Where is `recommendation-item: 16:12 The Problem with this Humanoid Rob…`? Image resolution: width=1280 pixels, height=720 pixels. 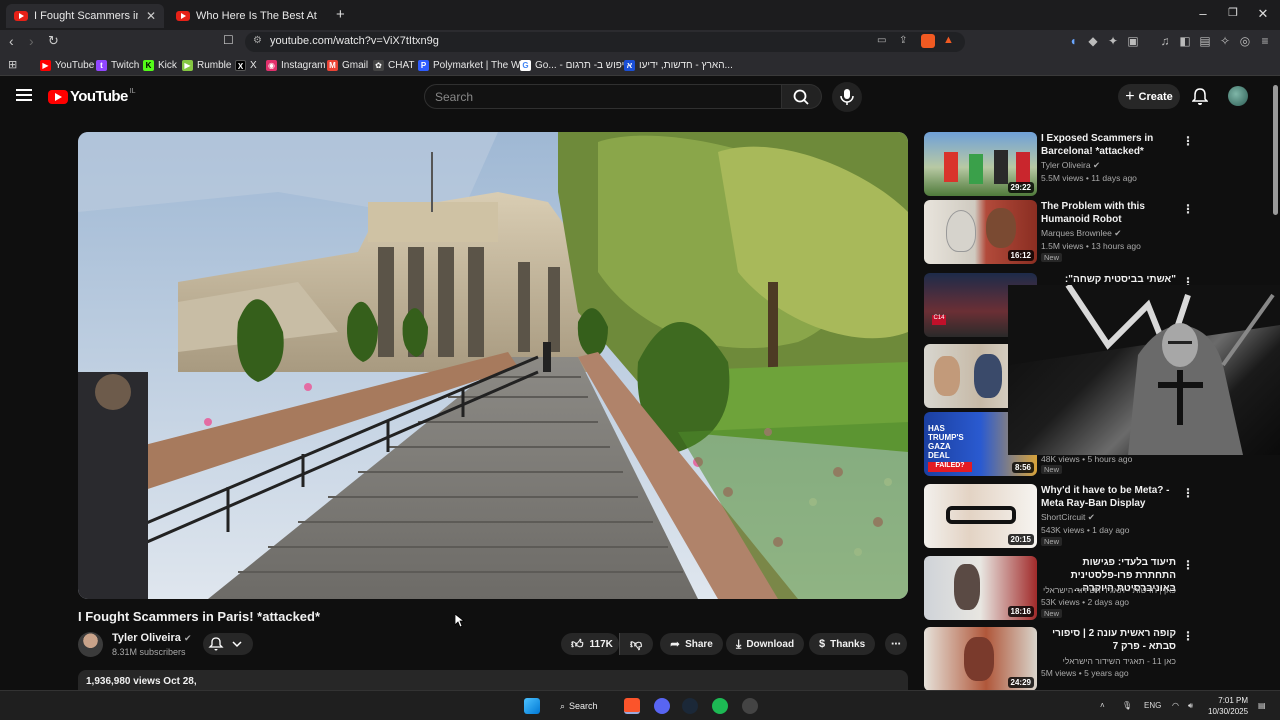 recommendation-item: 16:12 The Problem with this Humanoid Rob… is located at coordinates (1094, 232).